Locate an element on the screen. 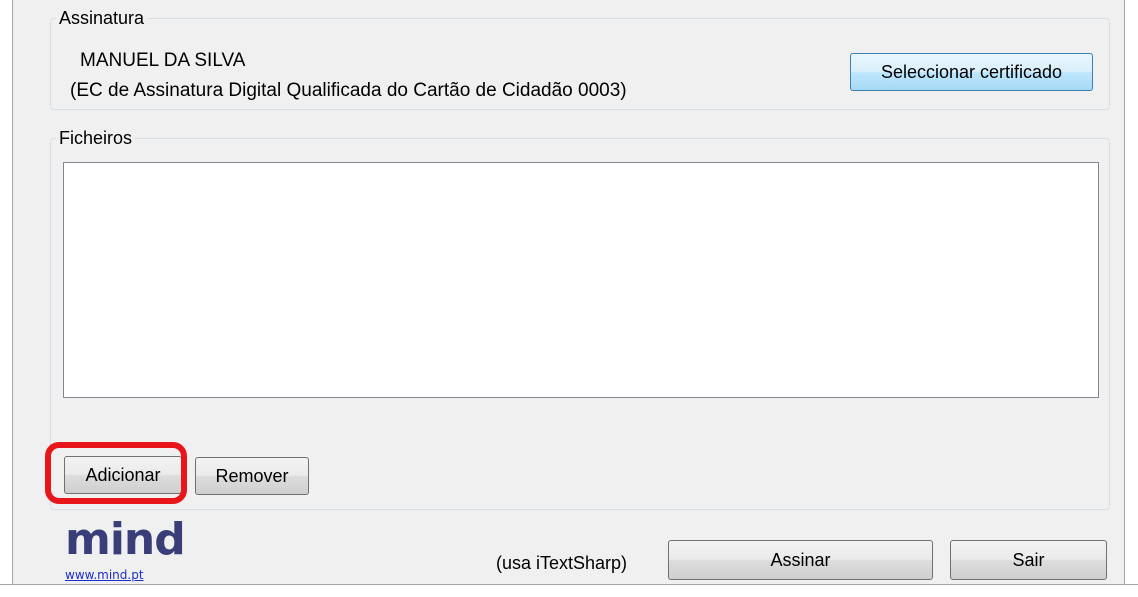 The width and height of the screenshot is (1138, 597). signature-group-title: Assinatura is located at coordinates (102, 18).